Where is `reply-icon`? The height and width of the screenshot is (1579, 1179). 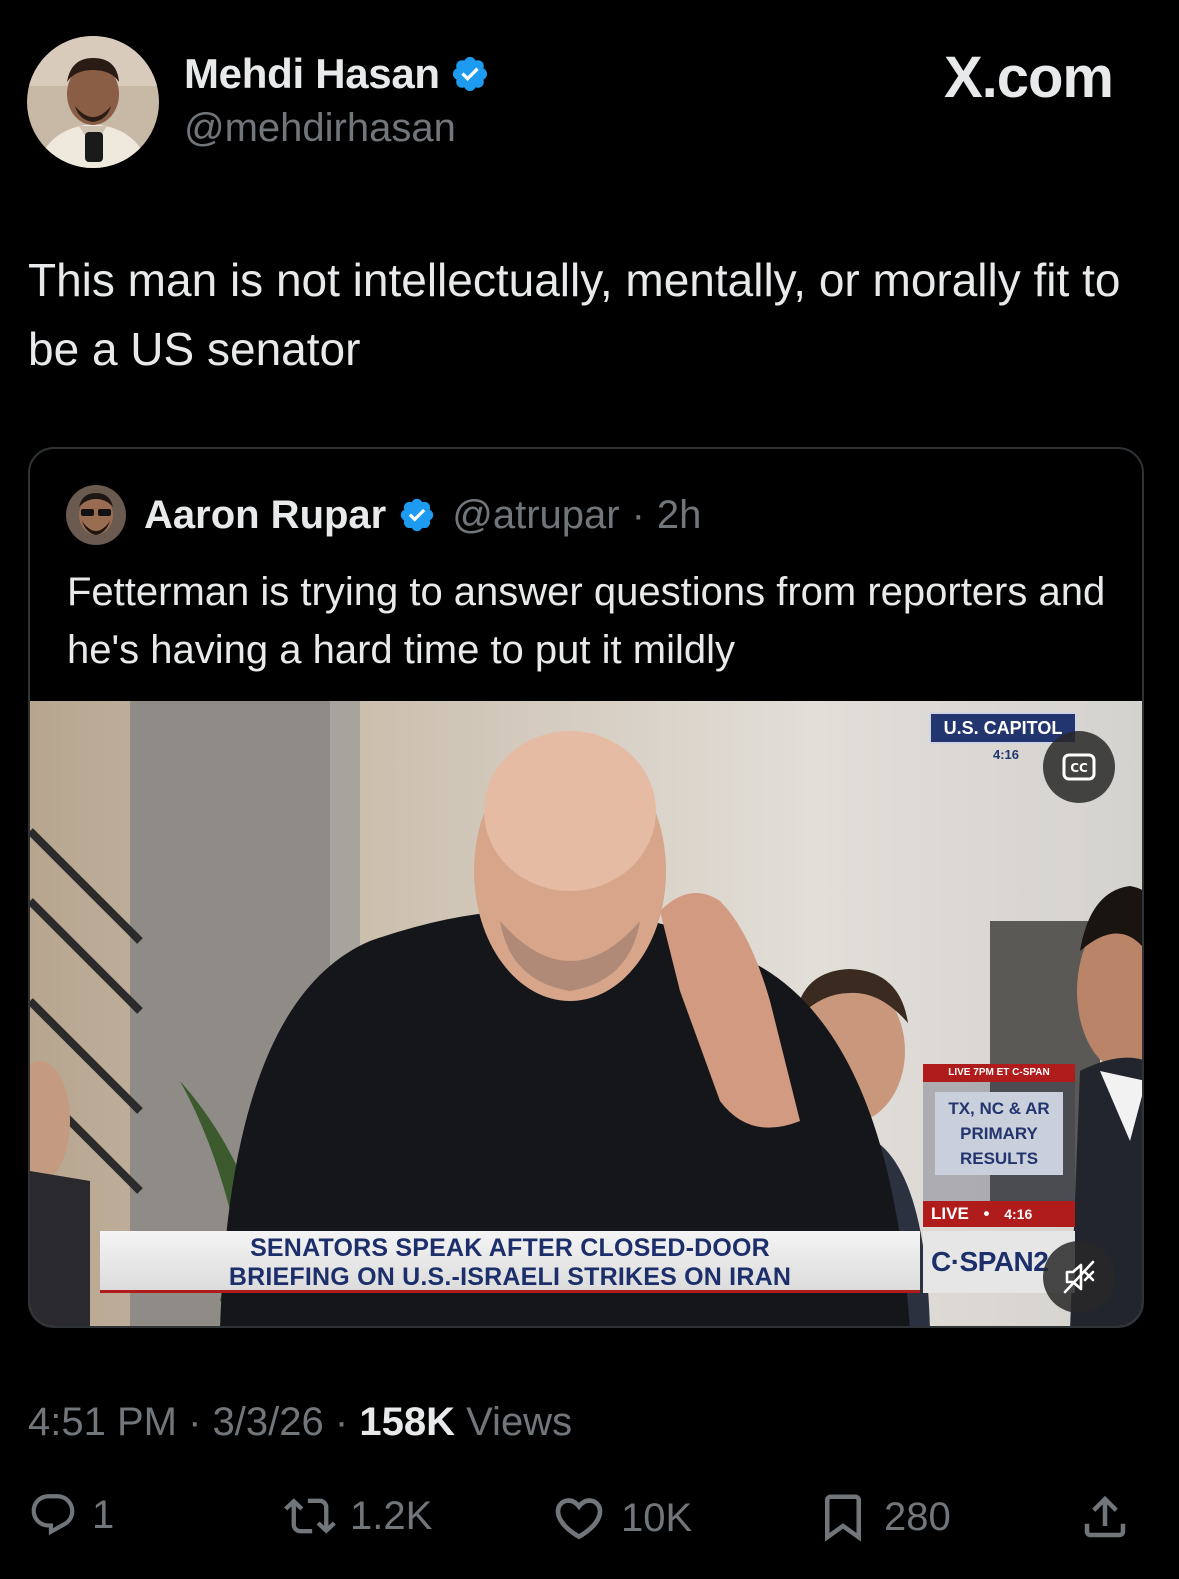
reply-icon is located at coordinates (53, 1515).